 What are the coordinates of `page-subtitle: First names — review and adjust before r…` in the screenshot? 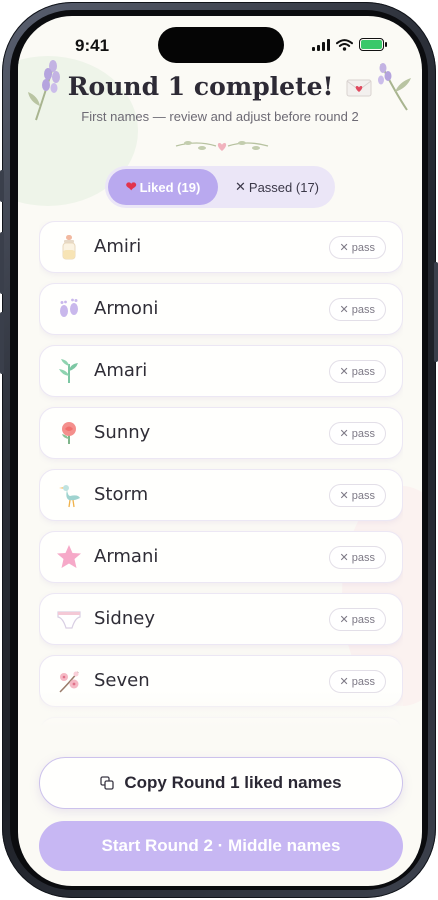 It's located at (220, 116).